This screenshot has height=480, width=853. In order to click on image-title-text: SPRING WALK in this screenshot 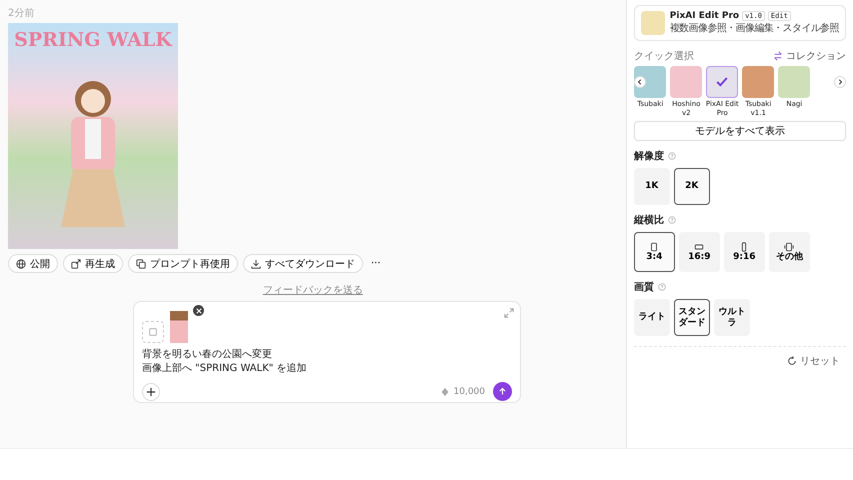, I will do `click(93, 40)`.